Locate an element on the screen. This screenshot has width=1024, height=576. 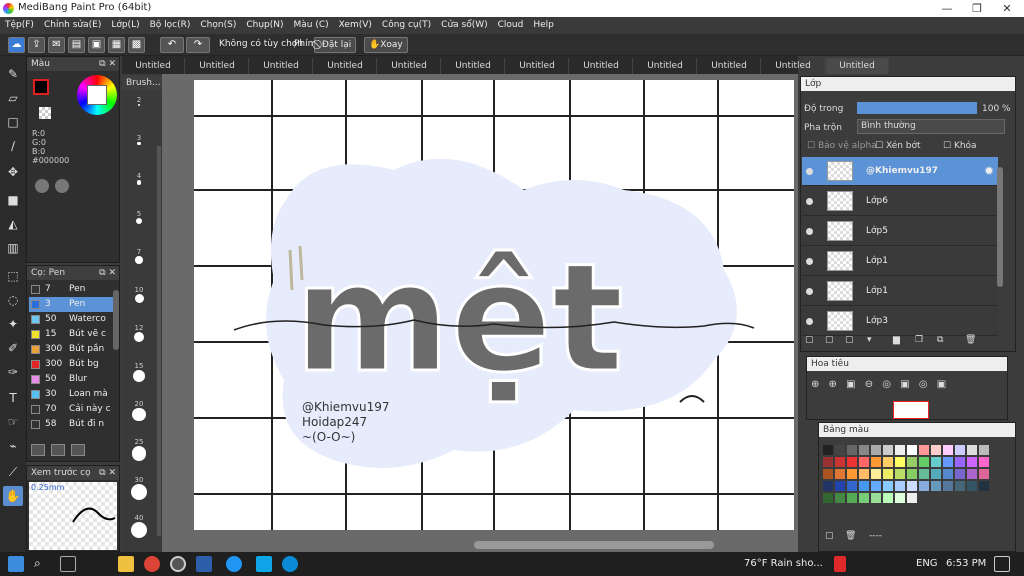
brush-size-option: 20 is located at coordinates (139, 411).